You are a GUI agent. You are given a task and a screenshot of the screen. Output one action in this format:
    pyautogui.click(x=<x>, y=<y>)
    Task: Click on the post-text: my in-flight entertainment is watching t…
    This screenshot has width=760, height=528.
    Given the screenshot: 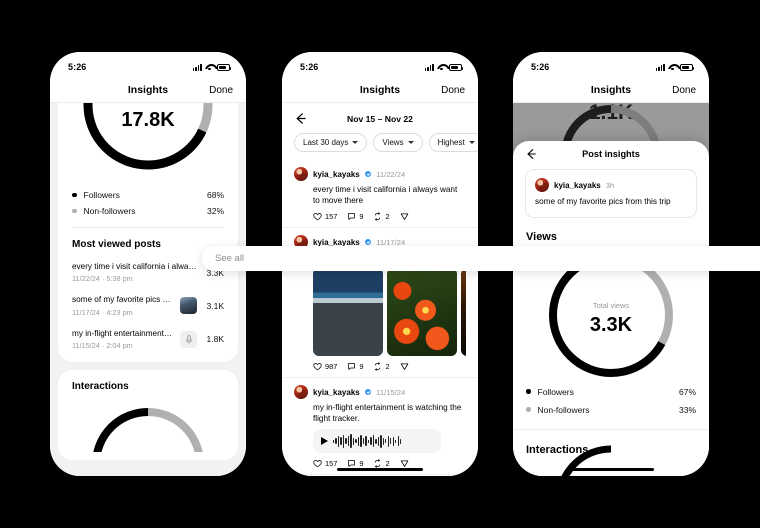 What is the action you would take?
    pyautogui.click(x=387, y=413)
    